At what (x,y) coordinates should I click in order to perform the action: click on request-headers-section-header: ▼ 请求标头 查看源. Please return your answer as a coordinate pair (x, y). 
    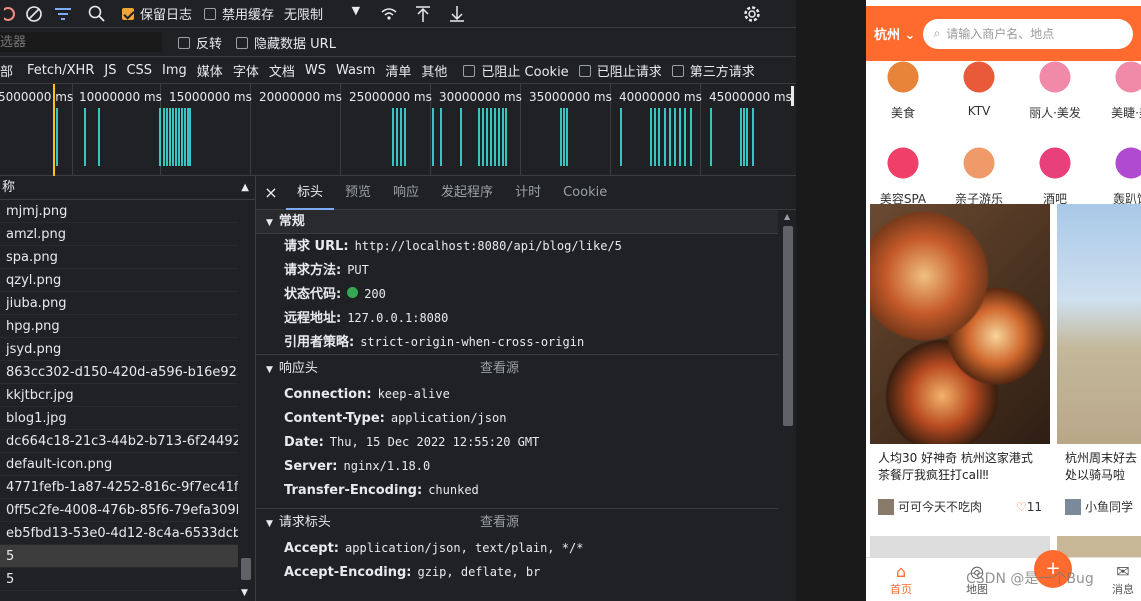
    Looking at the image, I should click on (517, 522).